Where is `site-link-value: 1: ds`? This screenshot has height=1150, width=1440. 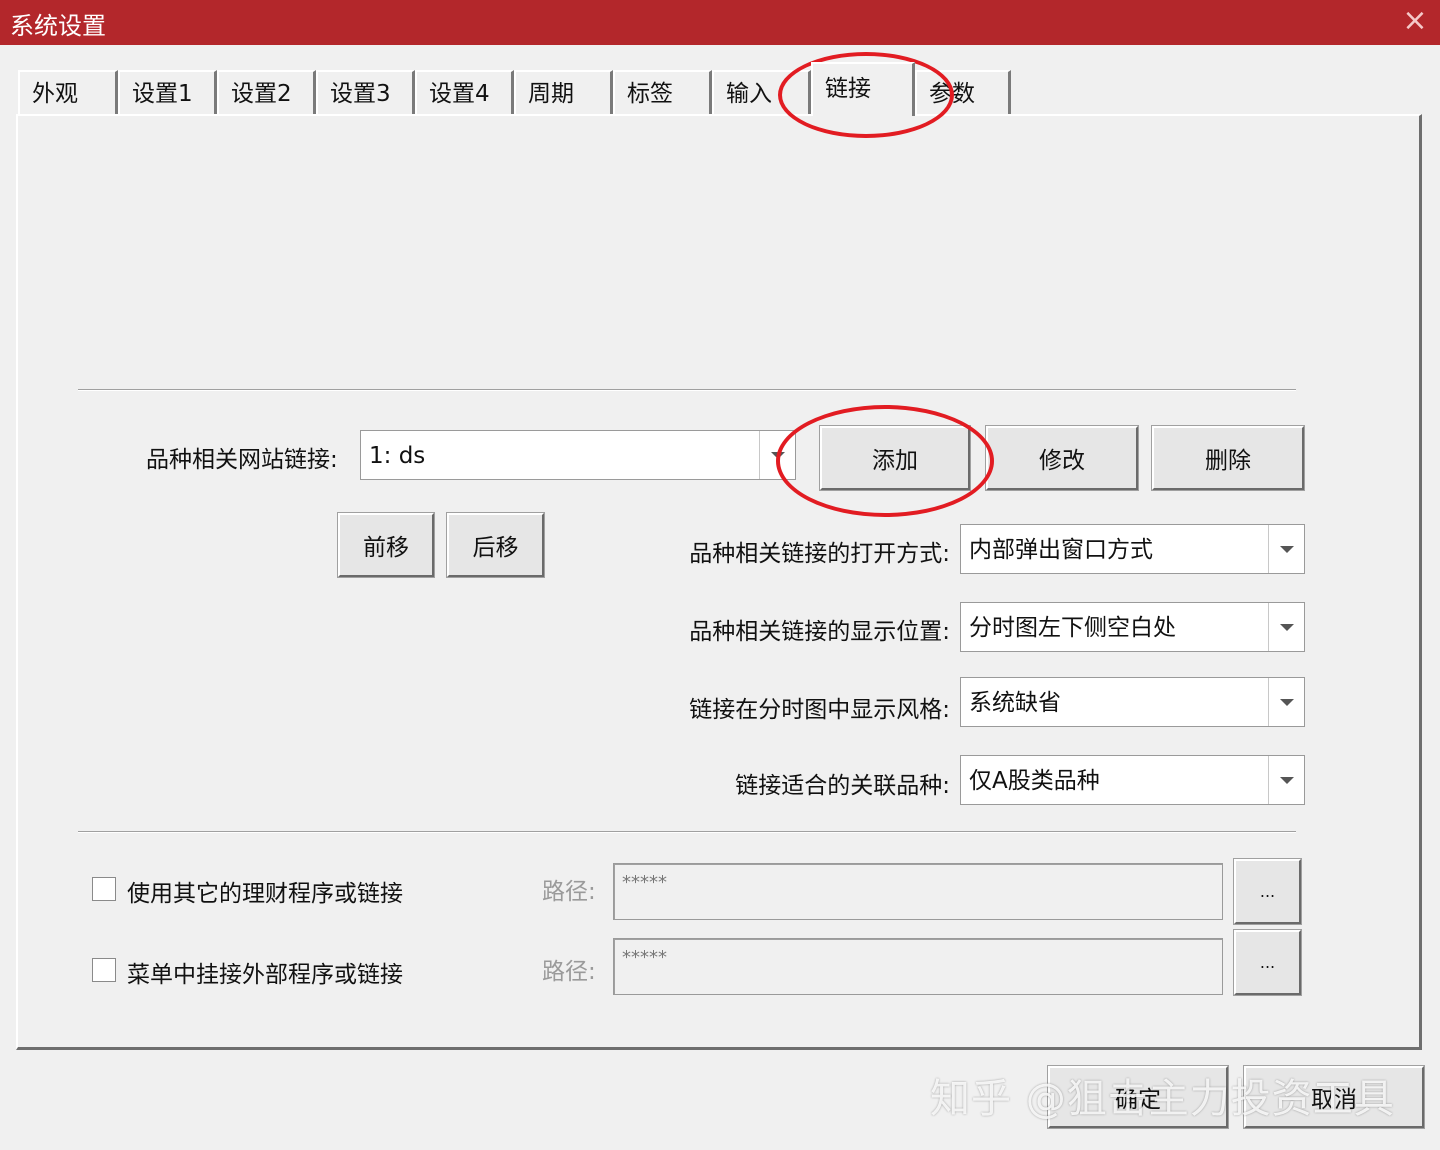 site-link-value: 1: ds is located at coordinates (397, 456).